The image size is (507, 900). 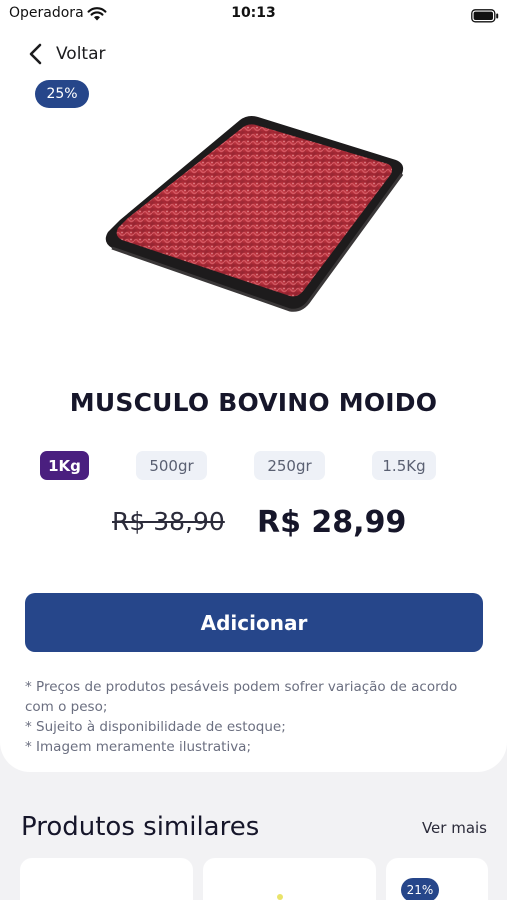 I want to click on weight-option-1-5kg: 1.5Kg, so click(x=404, y=465).